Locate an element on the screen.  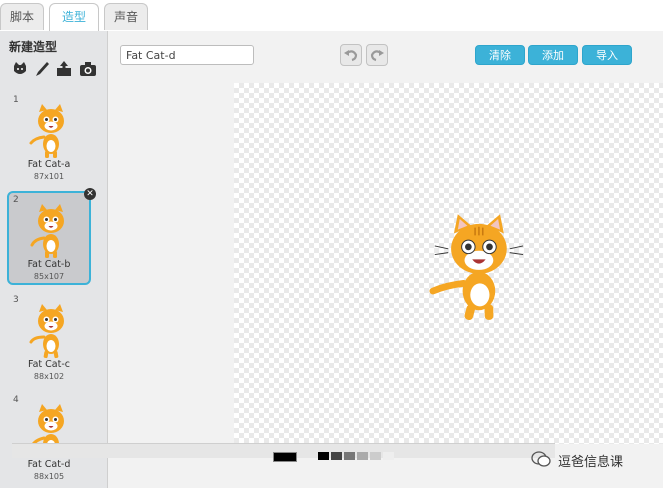
new-costume-tools is located at coordinates (56, 70).